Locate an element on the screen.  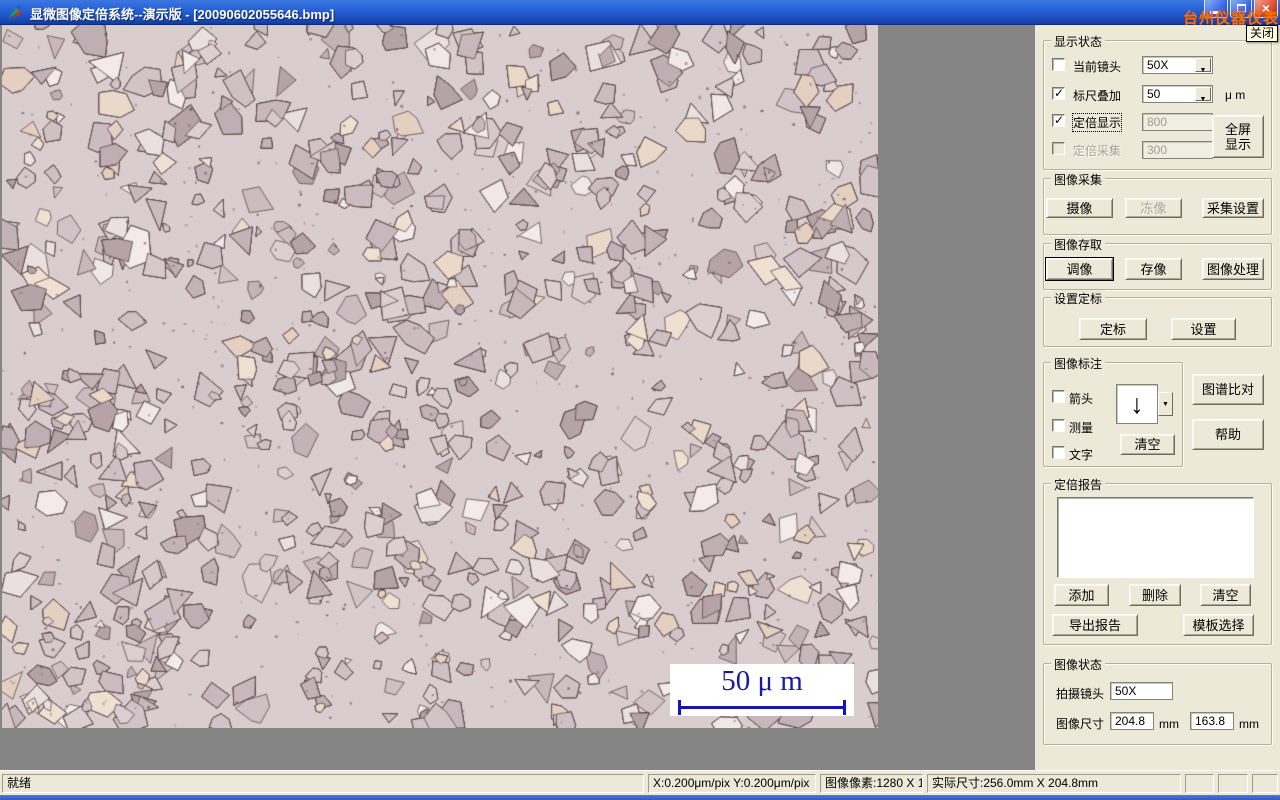
load-image-button: 调像 is located at coordinates (1079, 269).